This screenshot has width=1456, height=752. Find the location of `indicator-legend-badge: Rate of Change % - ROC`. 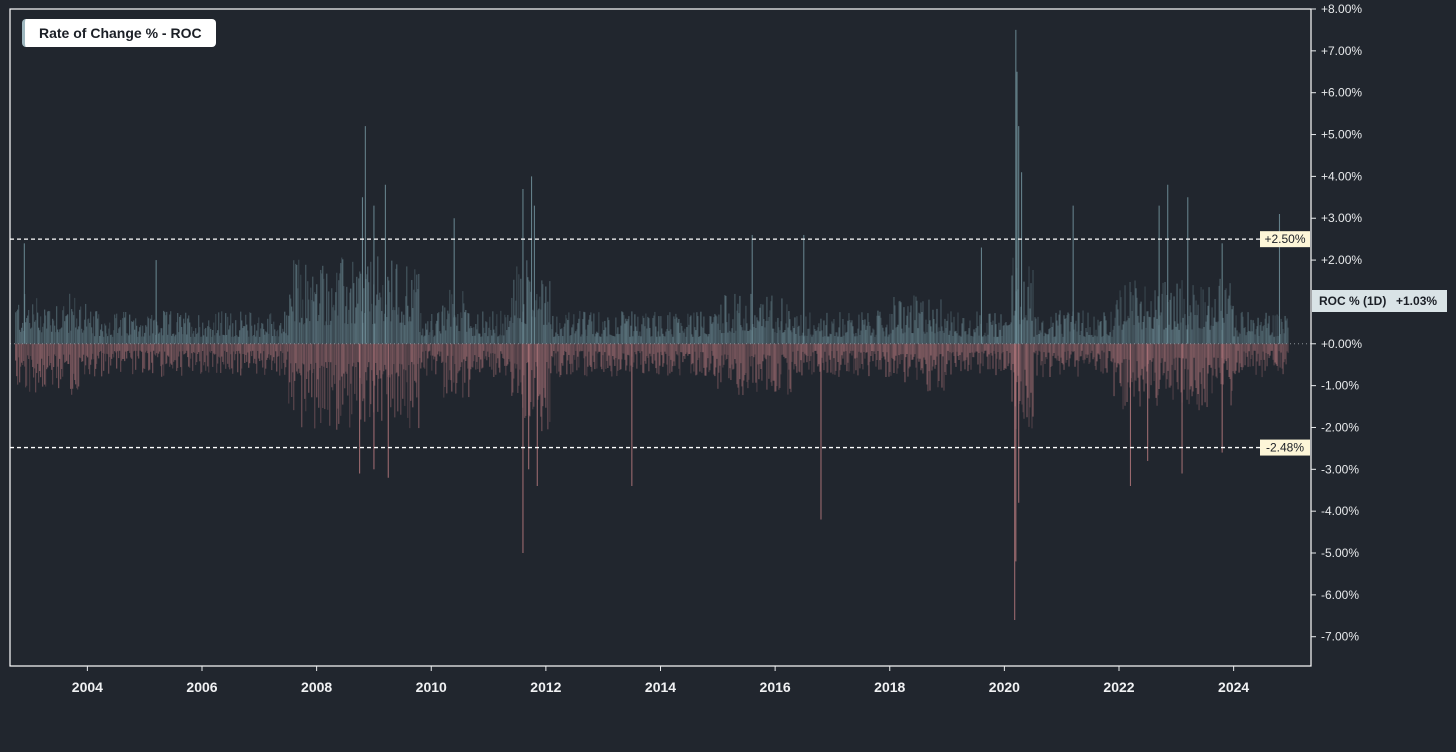

indicator-legend-badge: Rate of Change % - ROC is located at coordinates (119, 33).